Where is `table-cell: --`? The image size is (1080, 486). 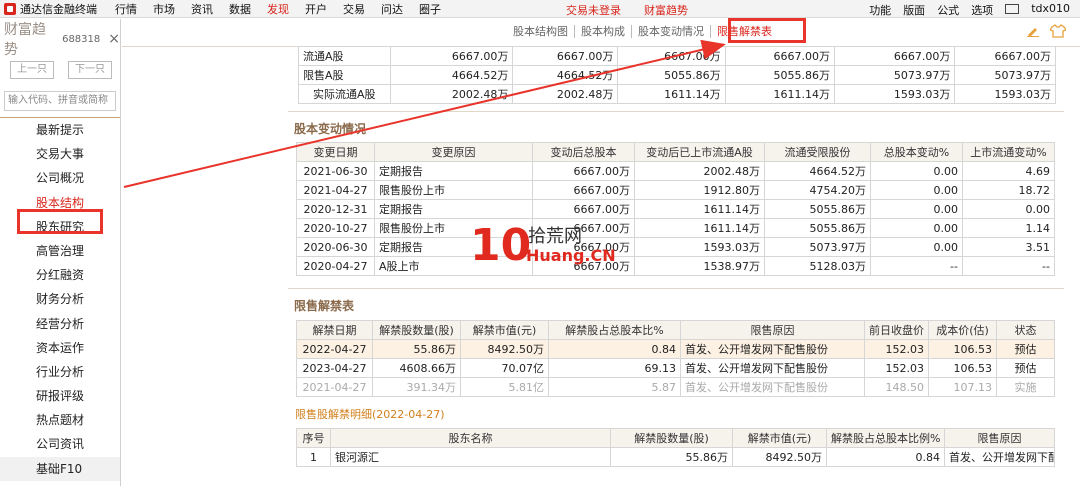 table-cell: -- is located at coordinates (916, 266).